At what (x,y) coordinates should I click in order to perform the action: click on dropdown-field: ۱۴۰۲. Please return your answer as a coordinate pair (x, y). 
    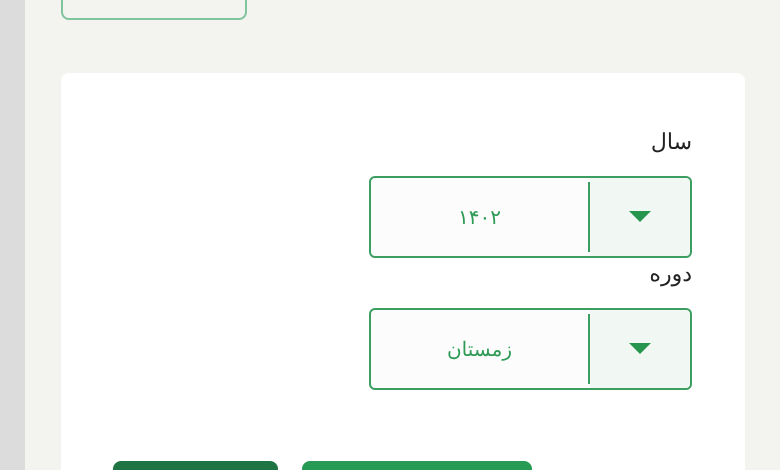
    Looking at the image, I should click on (530, 217).